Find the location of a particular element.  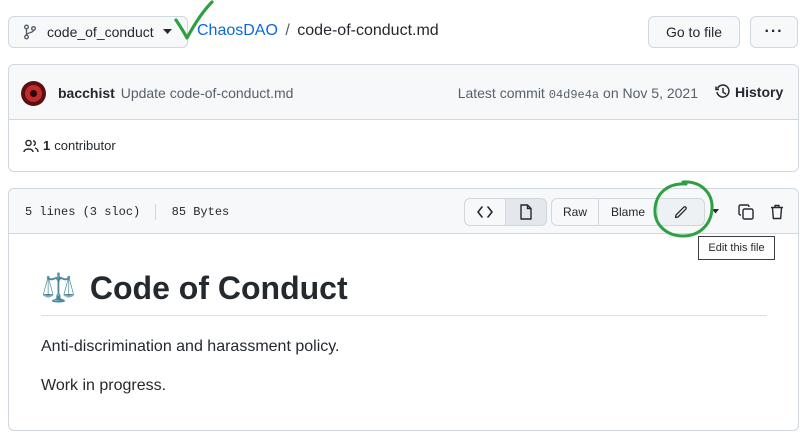

git-branch-icon is located at coordinates (30, 32).